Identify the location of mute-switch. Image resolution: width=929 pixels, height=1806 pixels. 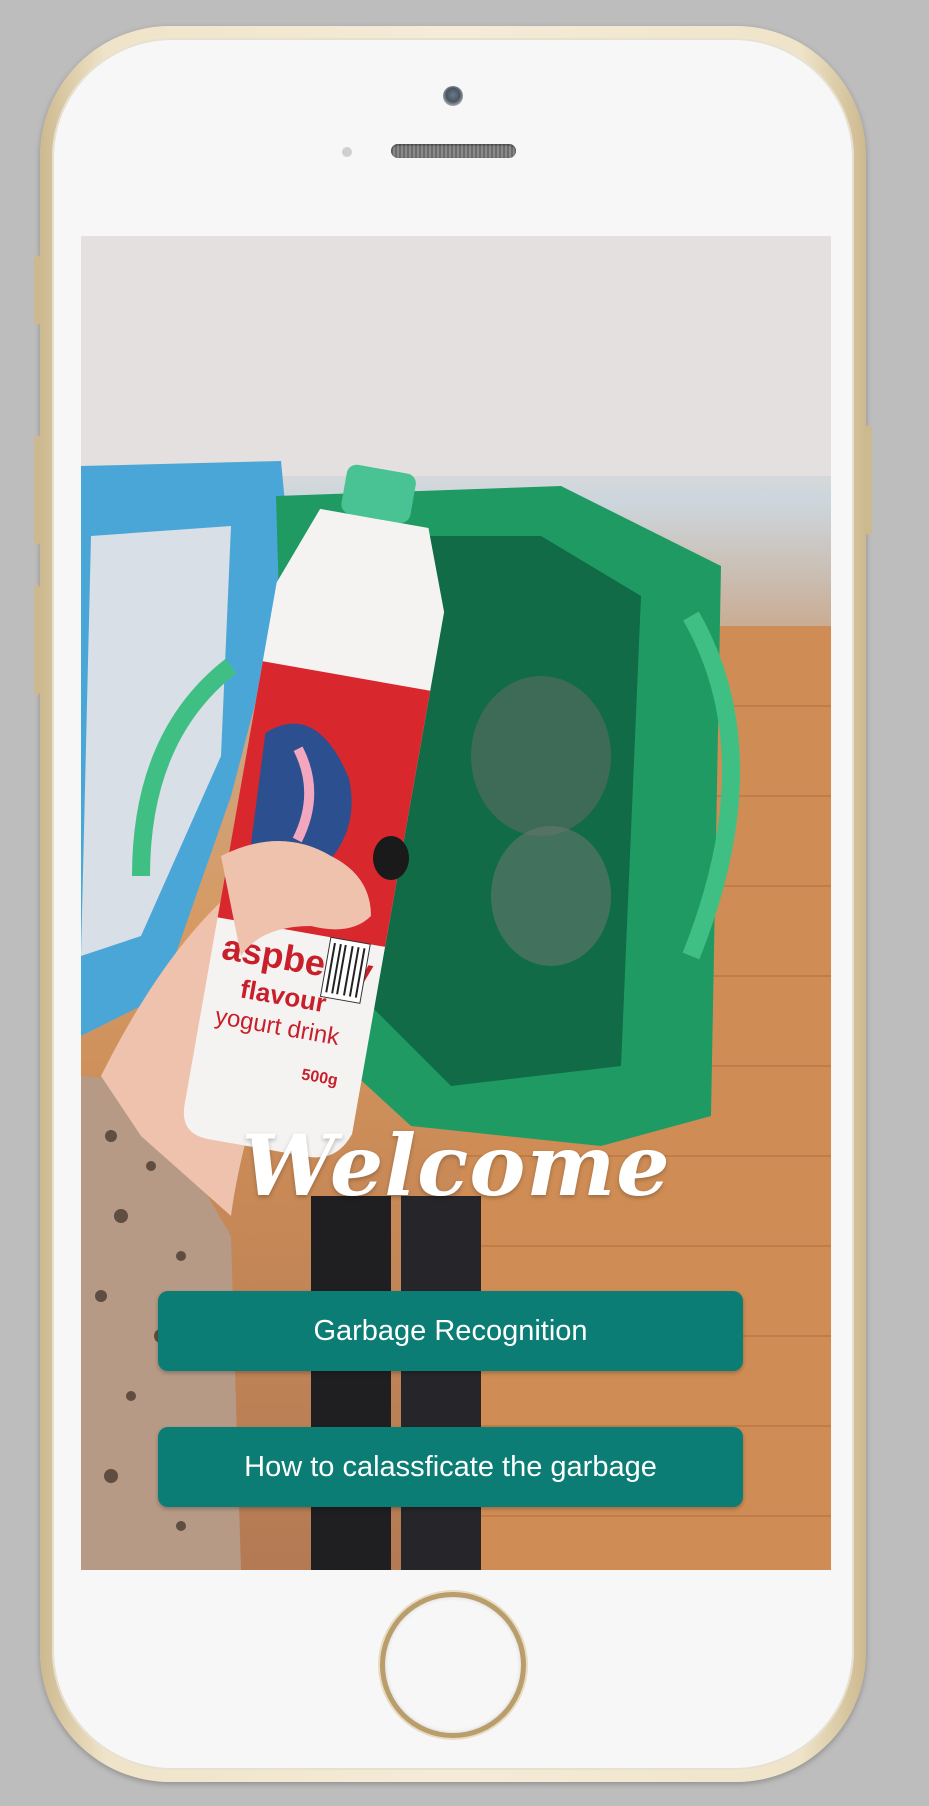
(37, 290).